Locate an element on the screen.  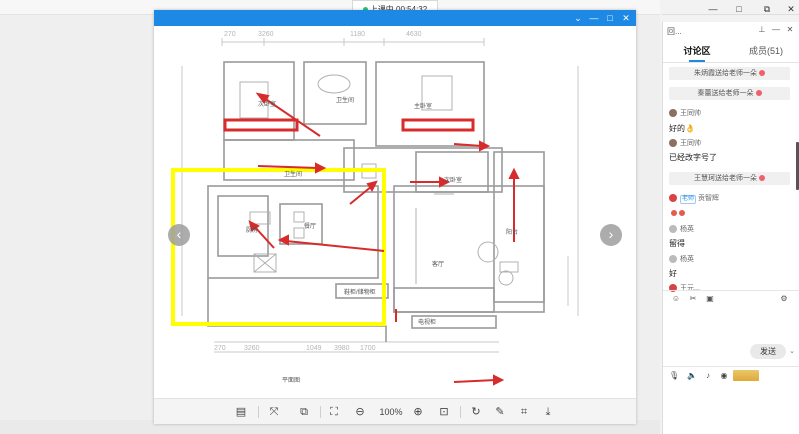
actual-size-icon: ⧉ is located at coordinates (304, 412).